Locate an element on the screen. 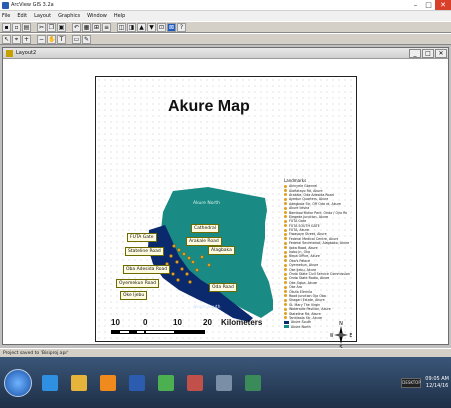 This screenshot has height=408, width=451. place-label: Cathedral is located at coordinates (205, 228).